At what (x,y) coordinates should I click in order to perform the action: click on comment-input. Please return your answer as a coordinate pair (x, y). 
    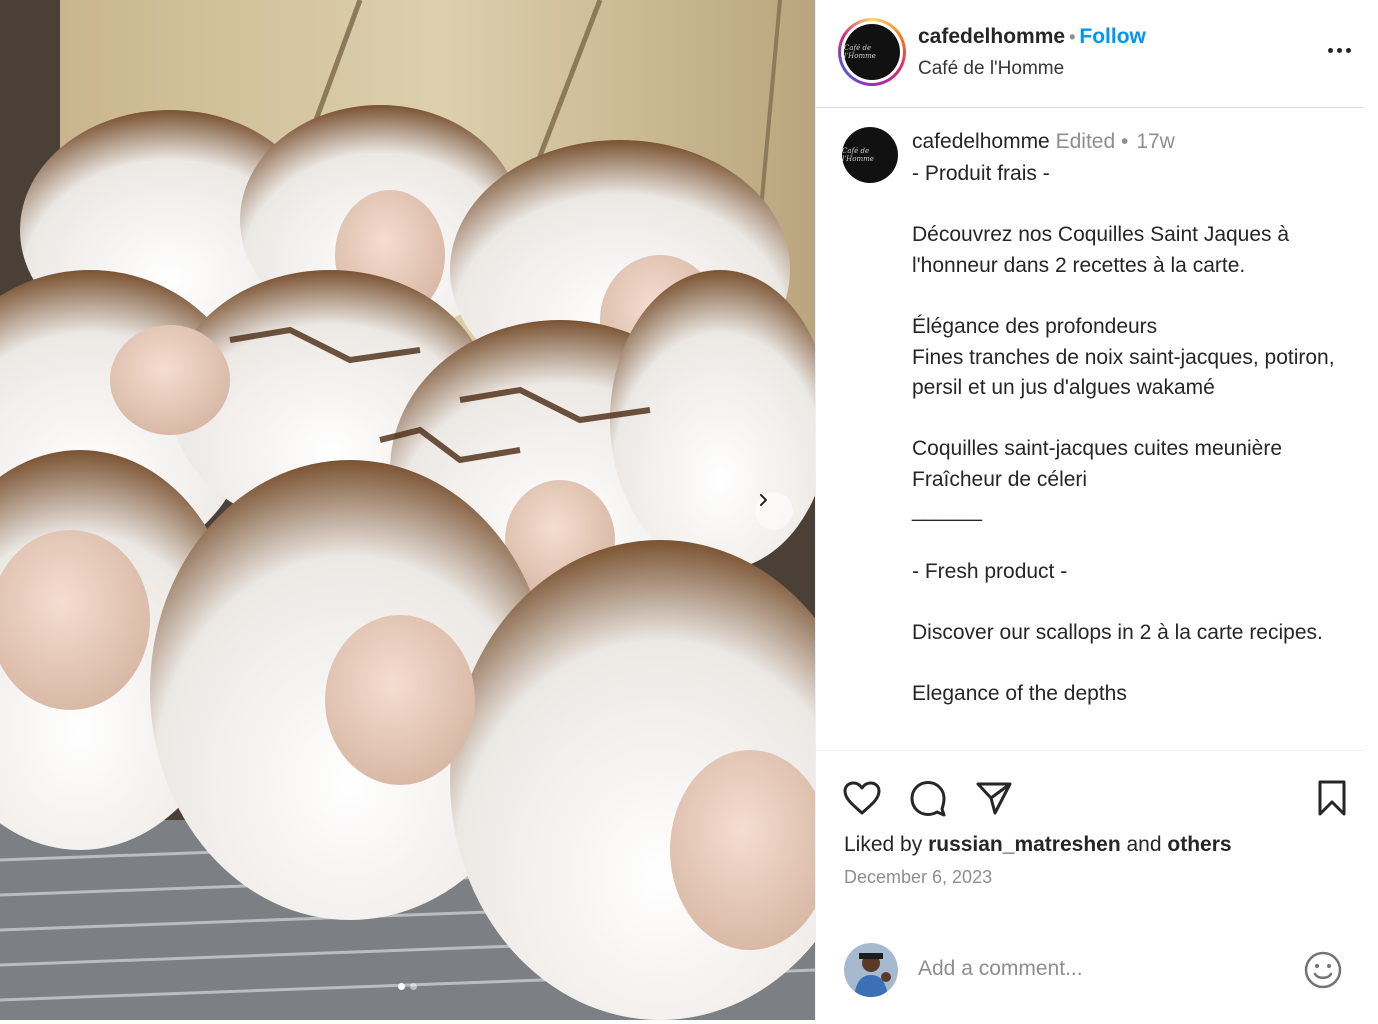
    Looking at the image, I should click on (1103, 969).